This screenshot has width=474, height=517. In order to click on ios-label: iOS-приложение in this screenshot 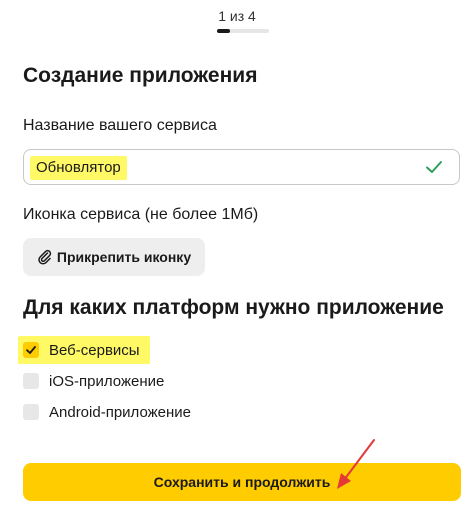, I will do `click(107, 381)`.